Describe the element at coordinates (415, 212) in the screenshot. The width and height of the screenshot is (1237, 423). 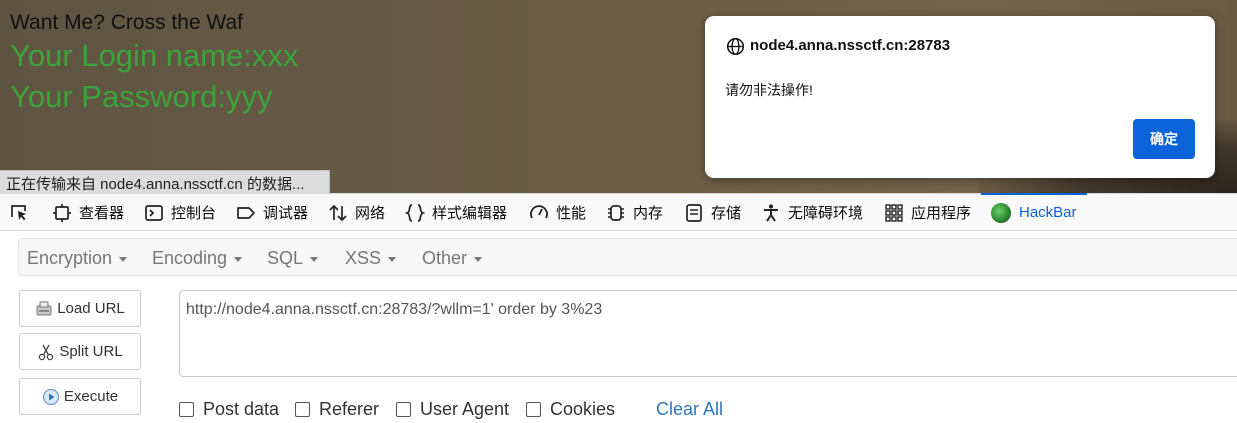
I see `style-editor-icon` at that location.